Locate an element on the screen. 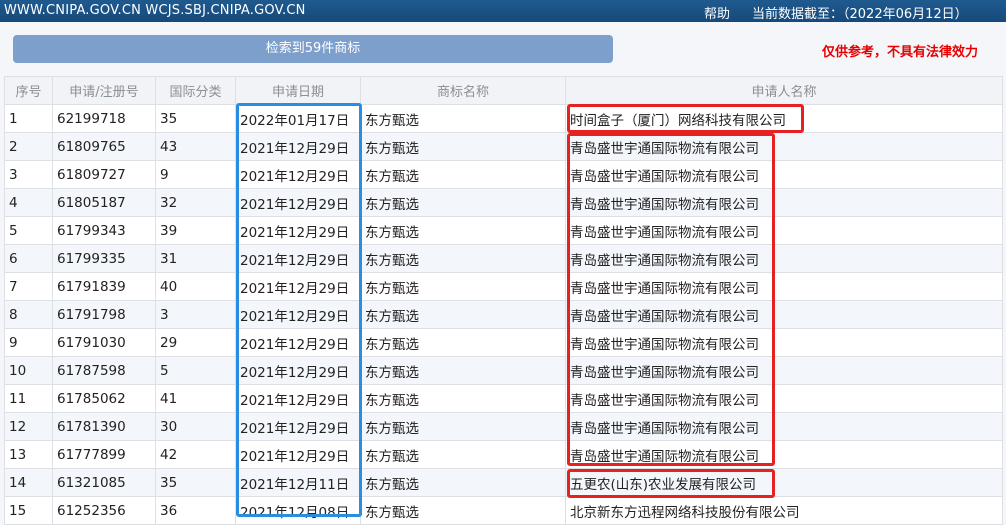 The height and width of the screenshot is (525, 1006). table-row: 6 61799335 31 2021年12月29日 东方甄选 青岛盛世宇通国际物流有限公司 is located at coordinates (503, 258).